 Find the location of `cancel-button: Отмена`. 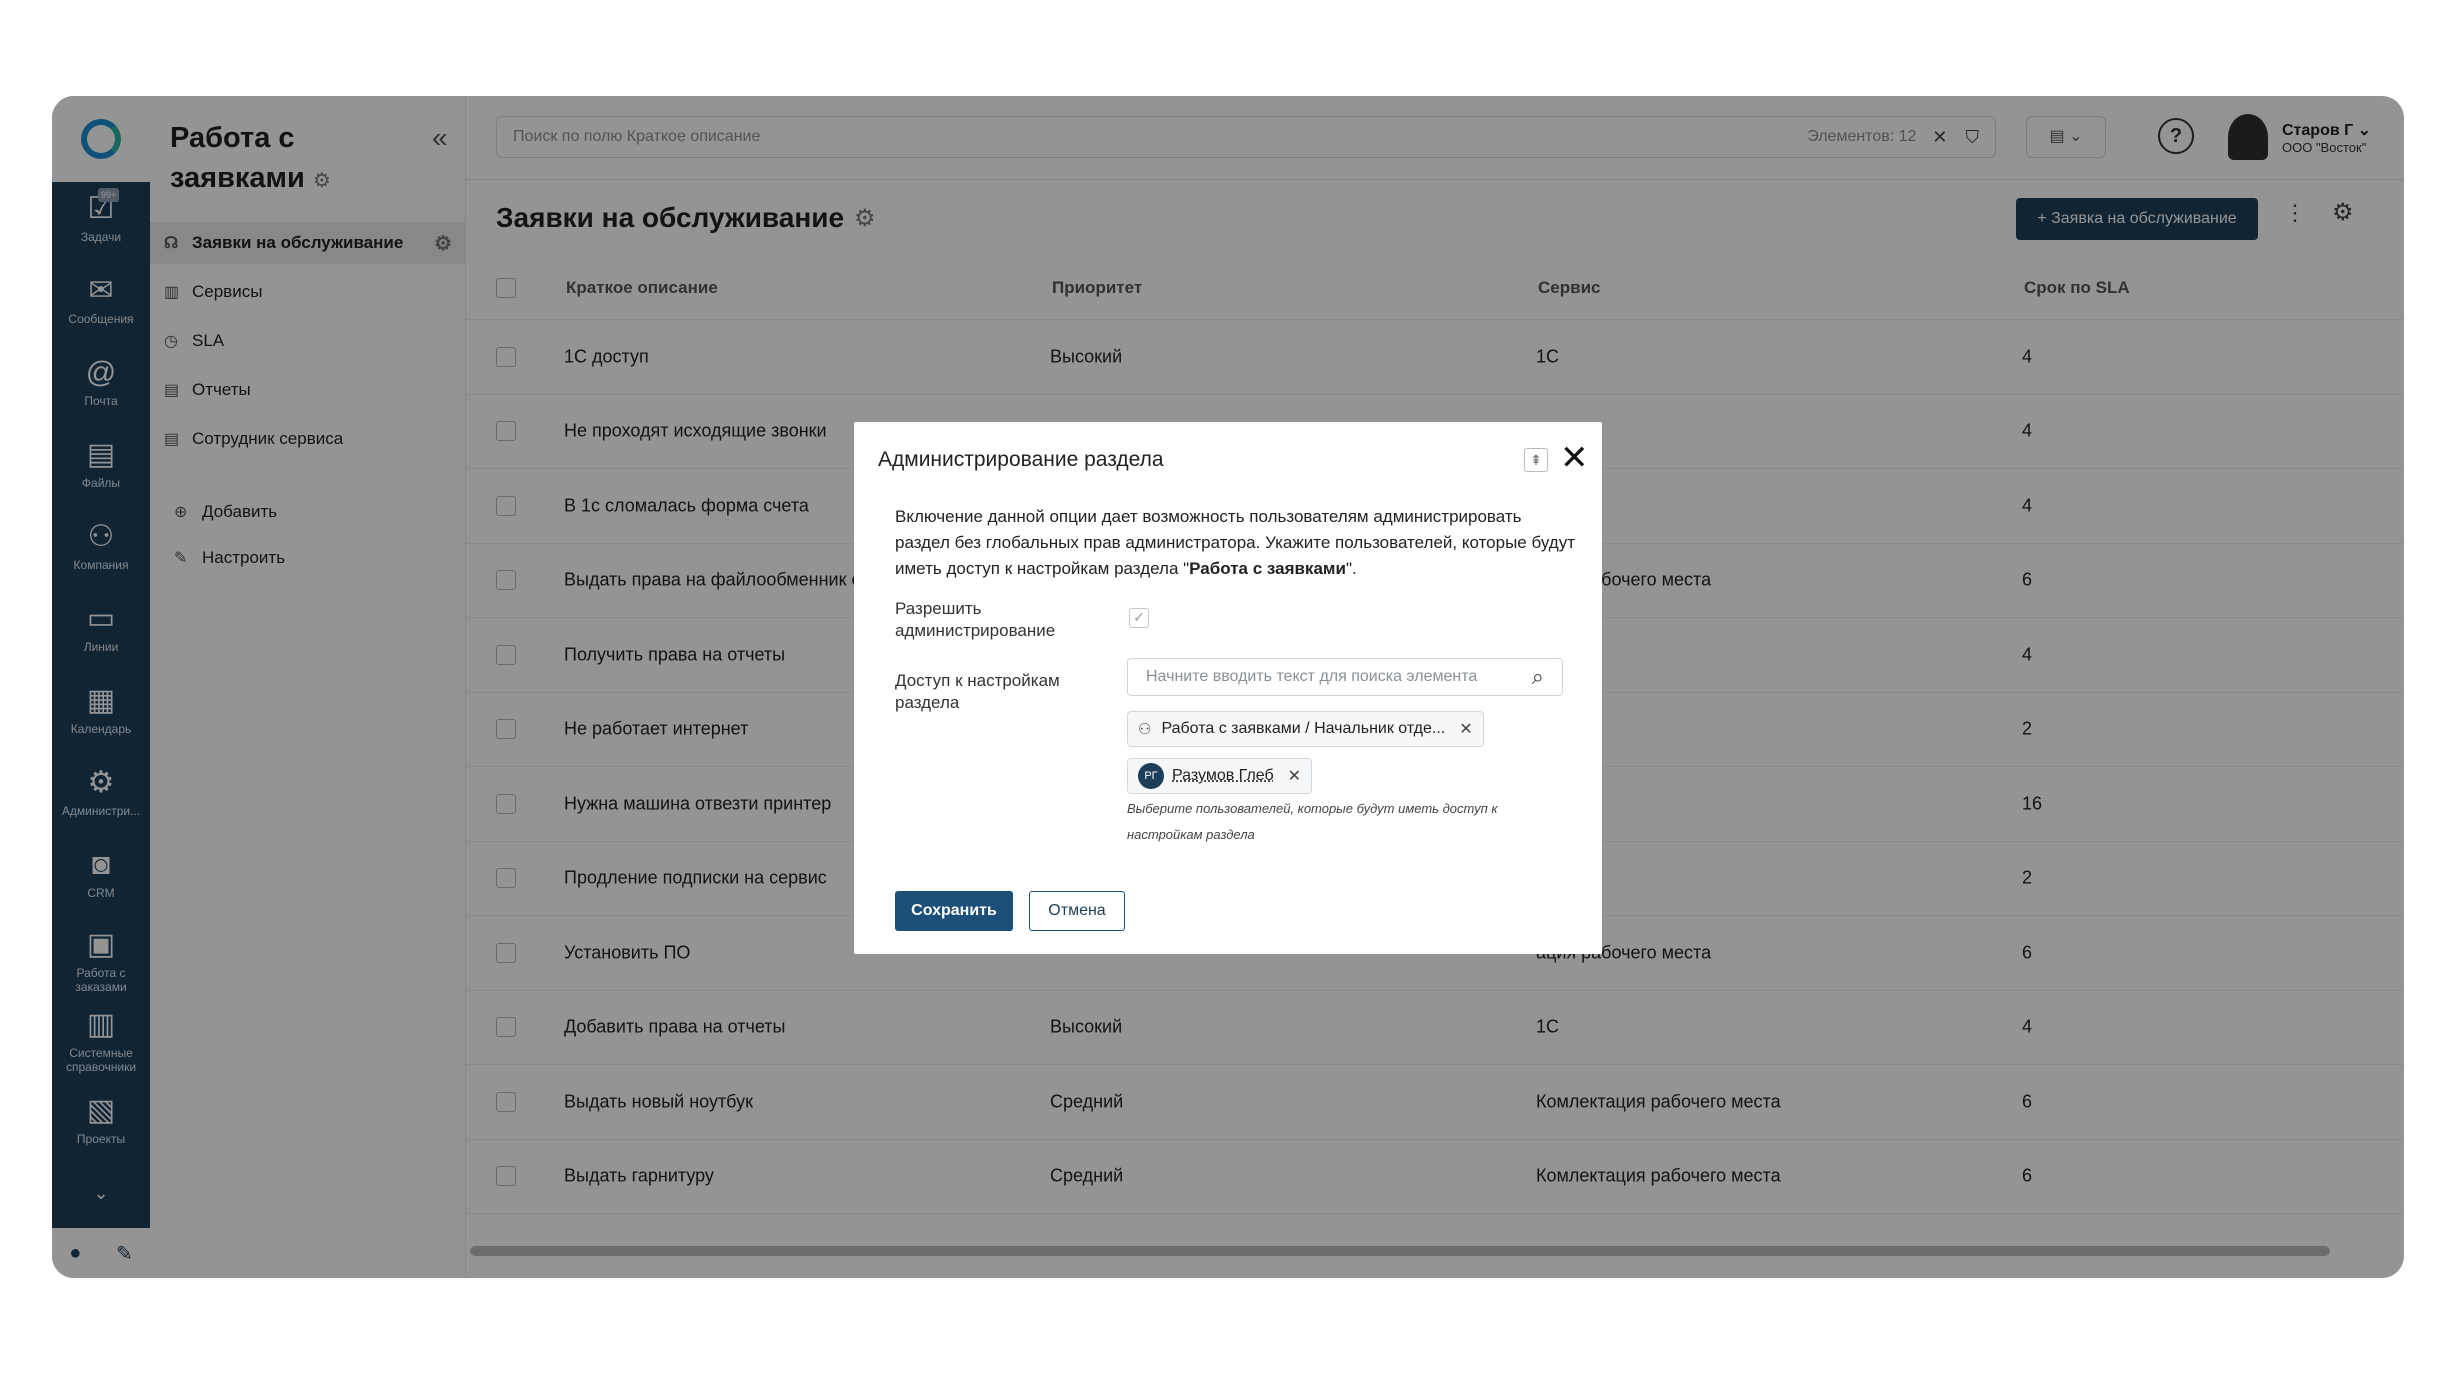

cancel-button: Отмена is located at coordinates (1077, 911).